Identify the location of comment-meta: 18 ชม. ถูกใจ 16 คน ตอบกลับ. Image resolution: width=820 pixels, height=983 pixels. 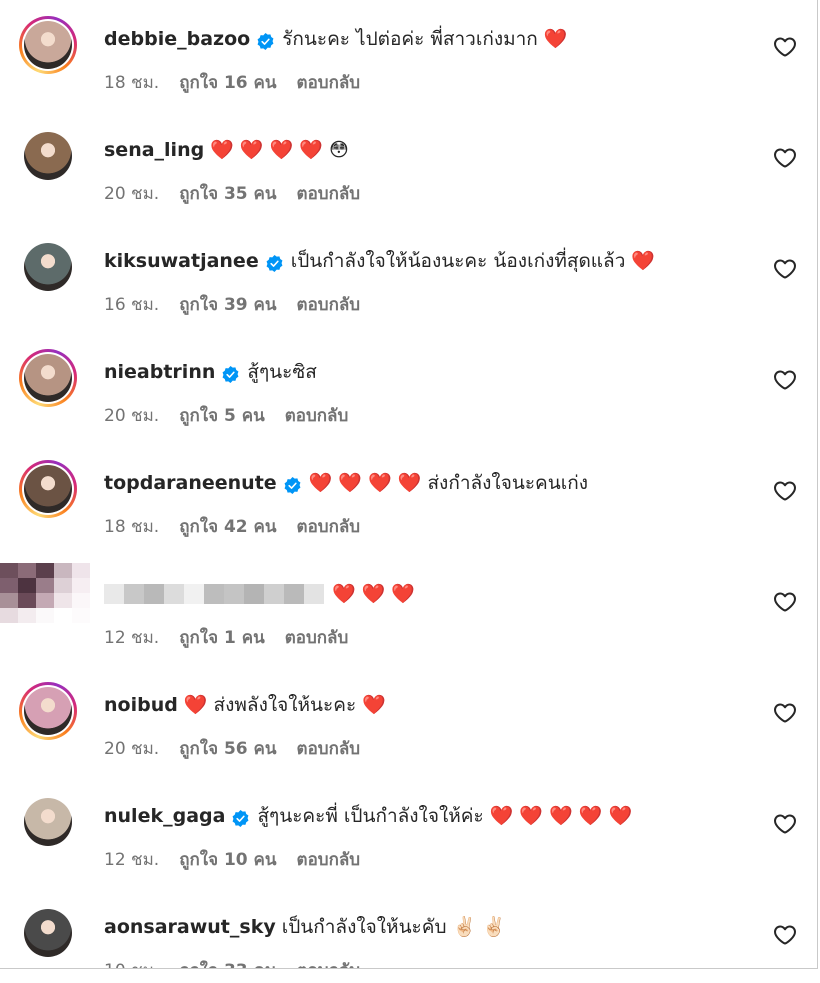
(232, 82).